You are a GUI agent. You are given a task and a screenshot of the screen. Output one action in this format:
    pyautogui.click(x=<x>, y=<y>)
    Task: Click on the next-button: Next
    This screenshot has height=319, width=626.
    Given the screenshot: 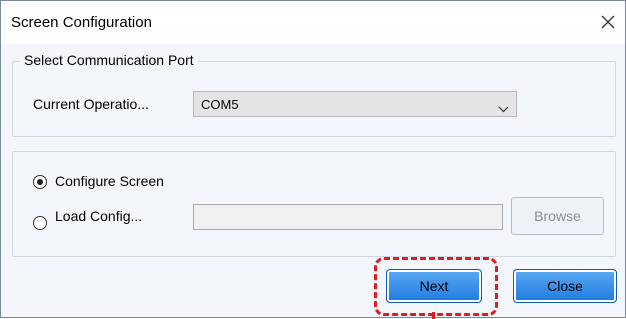 What is the action you would take?
    pyautogui.click(x=434, y=286)
    